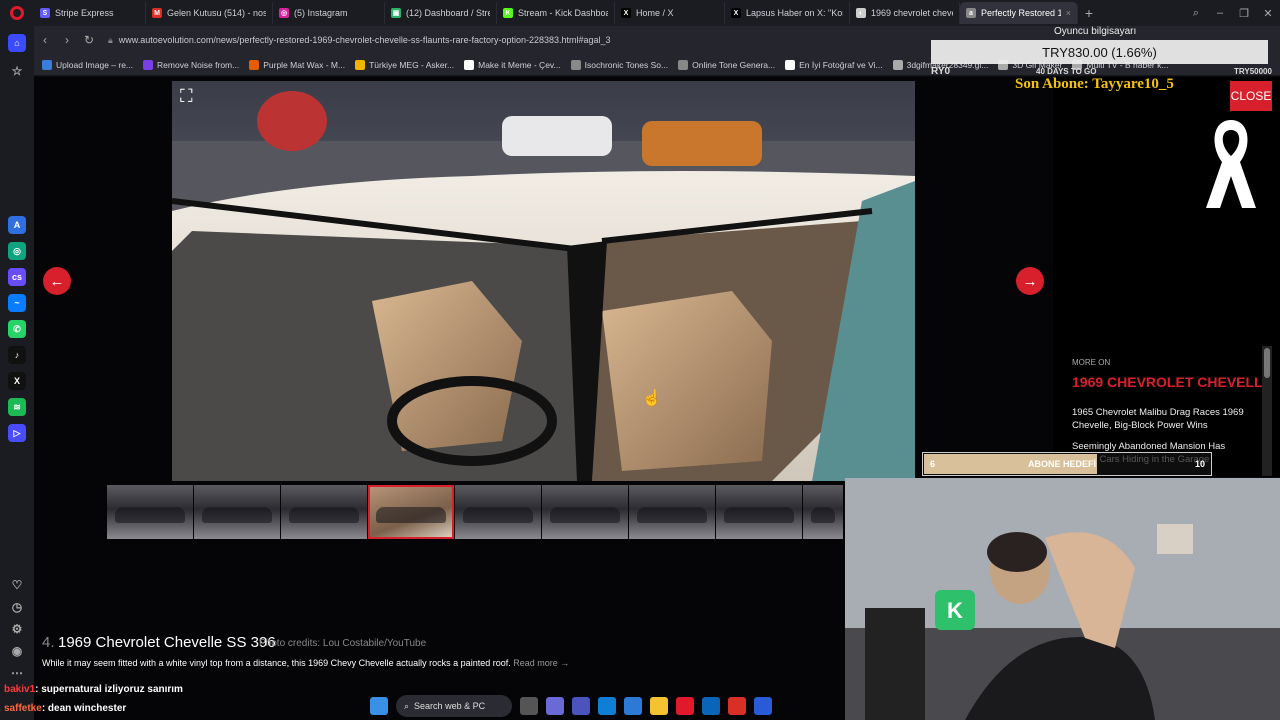 Image resolution: width=1280 pixels, height=720 pixels. I want to click on task-view-icon, so click(529, 706).